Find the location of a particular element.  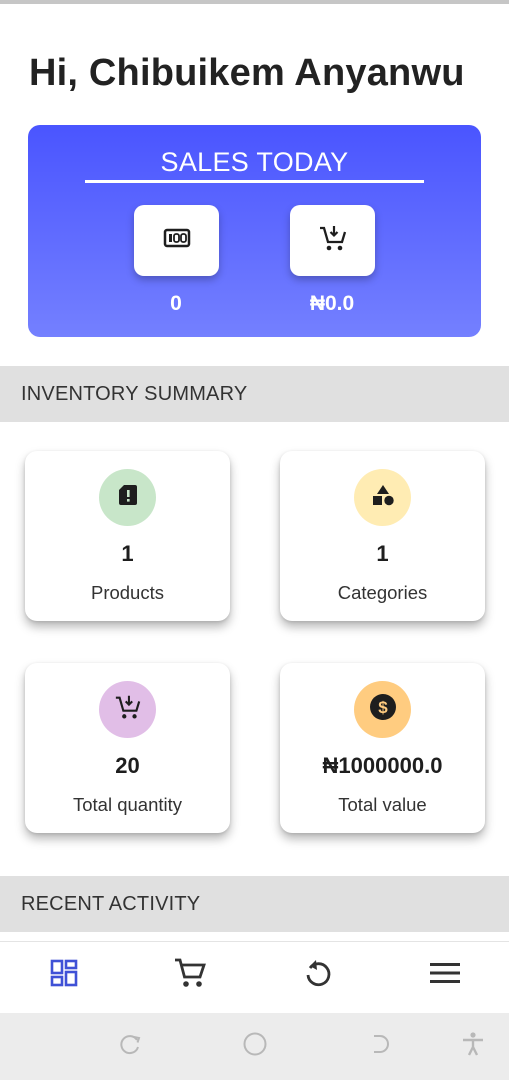

total-quantity-card: 20 Total quantity is located at coordinates (127, 748).